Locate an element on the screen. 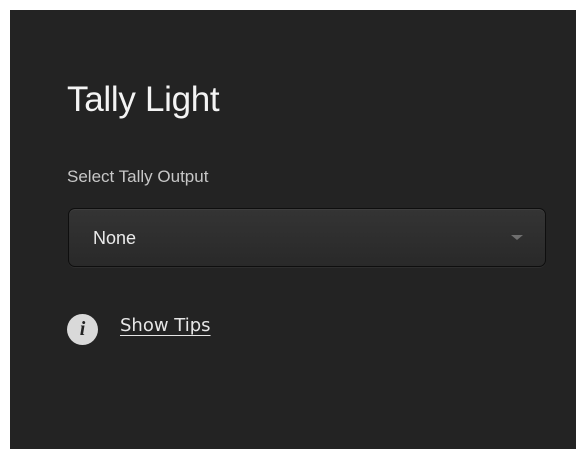  tally-output-label: Select Tally Output is located at coordinates (138, 176).